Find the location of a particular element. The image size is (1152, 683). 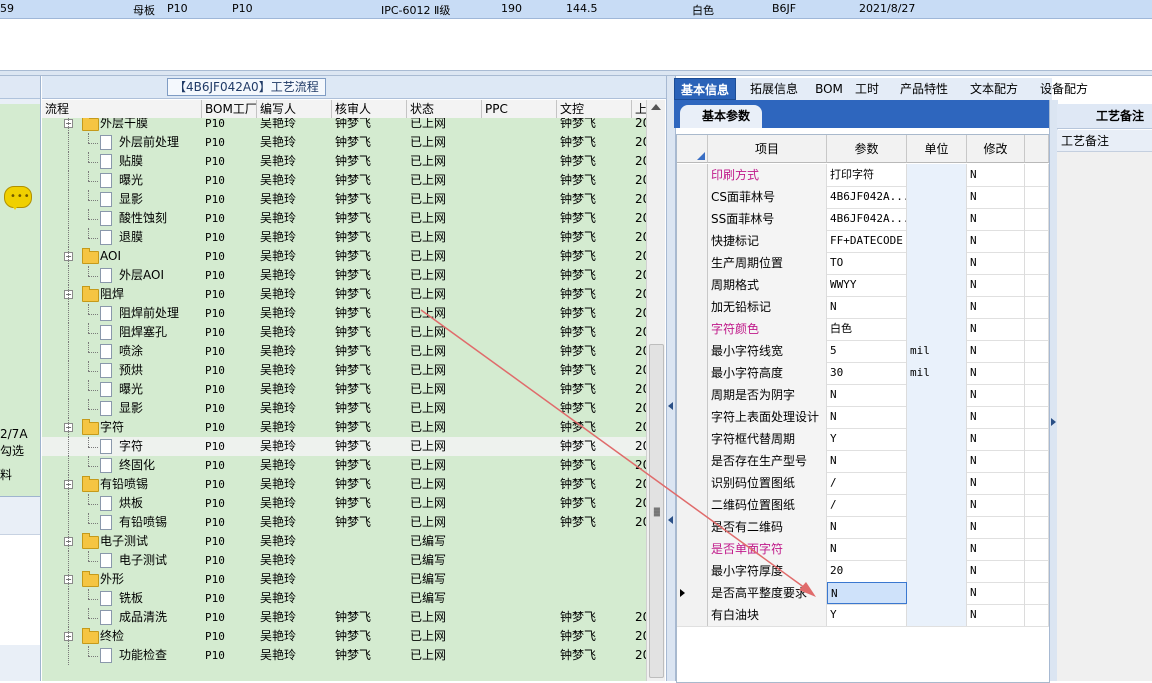

tree-header-col-doc-ctrl: 文控 is located at coordinates (594, 109).